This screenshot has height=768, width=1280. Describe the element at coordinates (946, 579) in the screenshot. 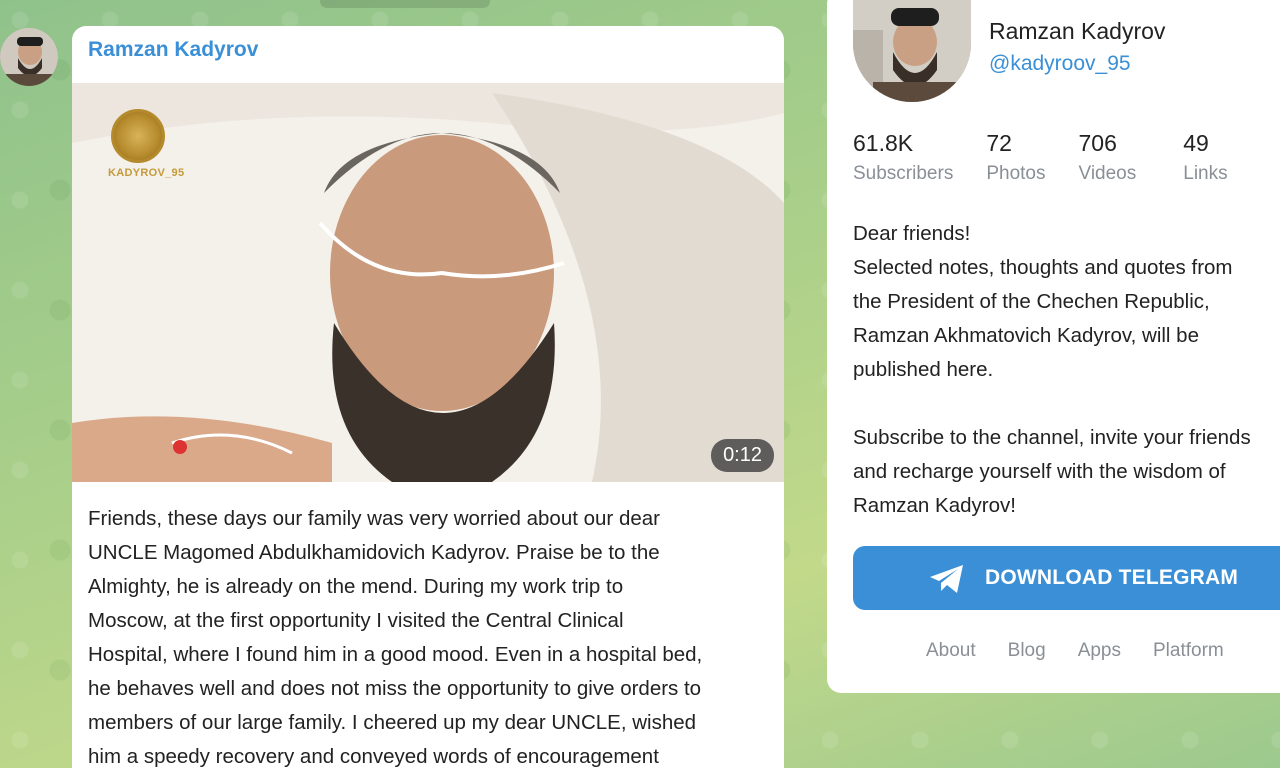

I see `telegram-plane-icon` at that location.